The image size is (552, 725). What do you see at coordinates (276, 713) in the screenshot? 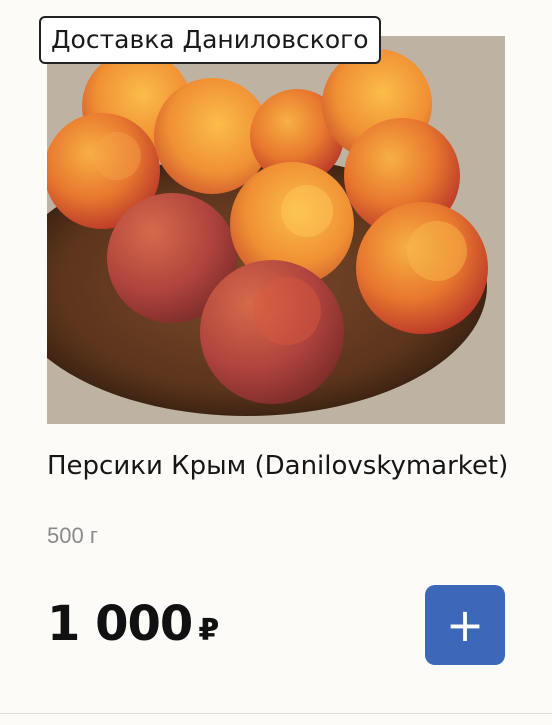
I see `divider` at bounding box center [276, 713].